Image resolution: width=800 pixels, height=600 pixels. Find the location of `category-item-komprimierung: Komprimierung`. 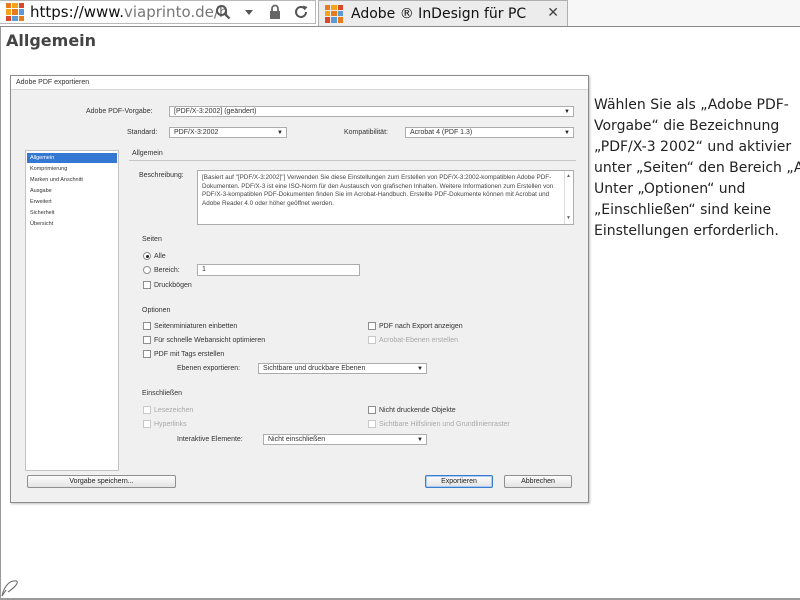

category-item-komprimierung: Komprimierung is located at coordinates (72, 169).